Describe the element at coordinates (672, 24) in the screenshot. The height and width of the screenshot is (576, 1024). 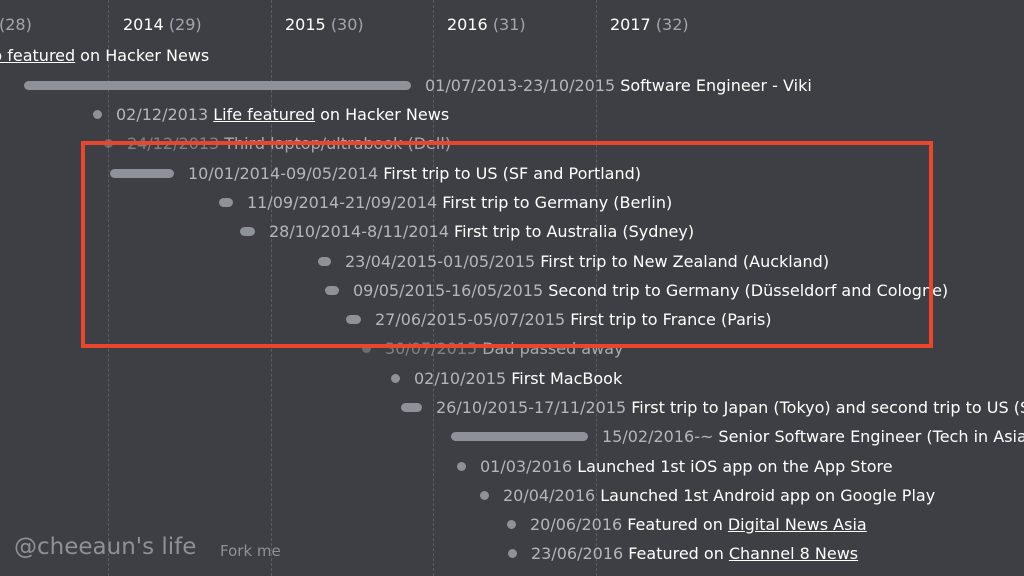
I see `year-count: (32)` at that location.